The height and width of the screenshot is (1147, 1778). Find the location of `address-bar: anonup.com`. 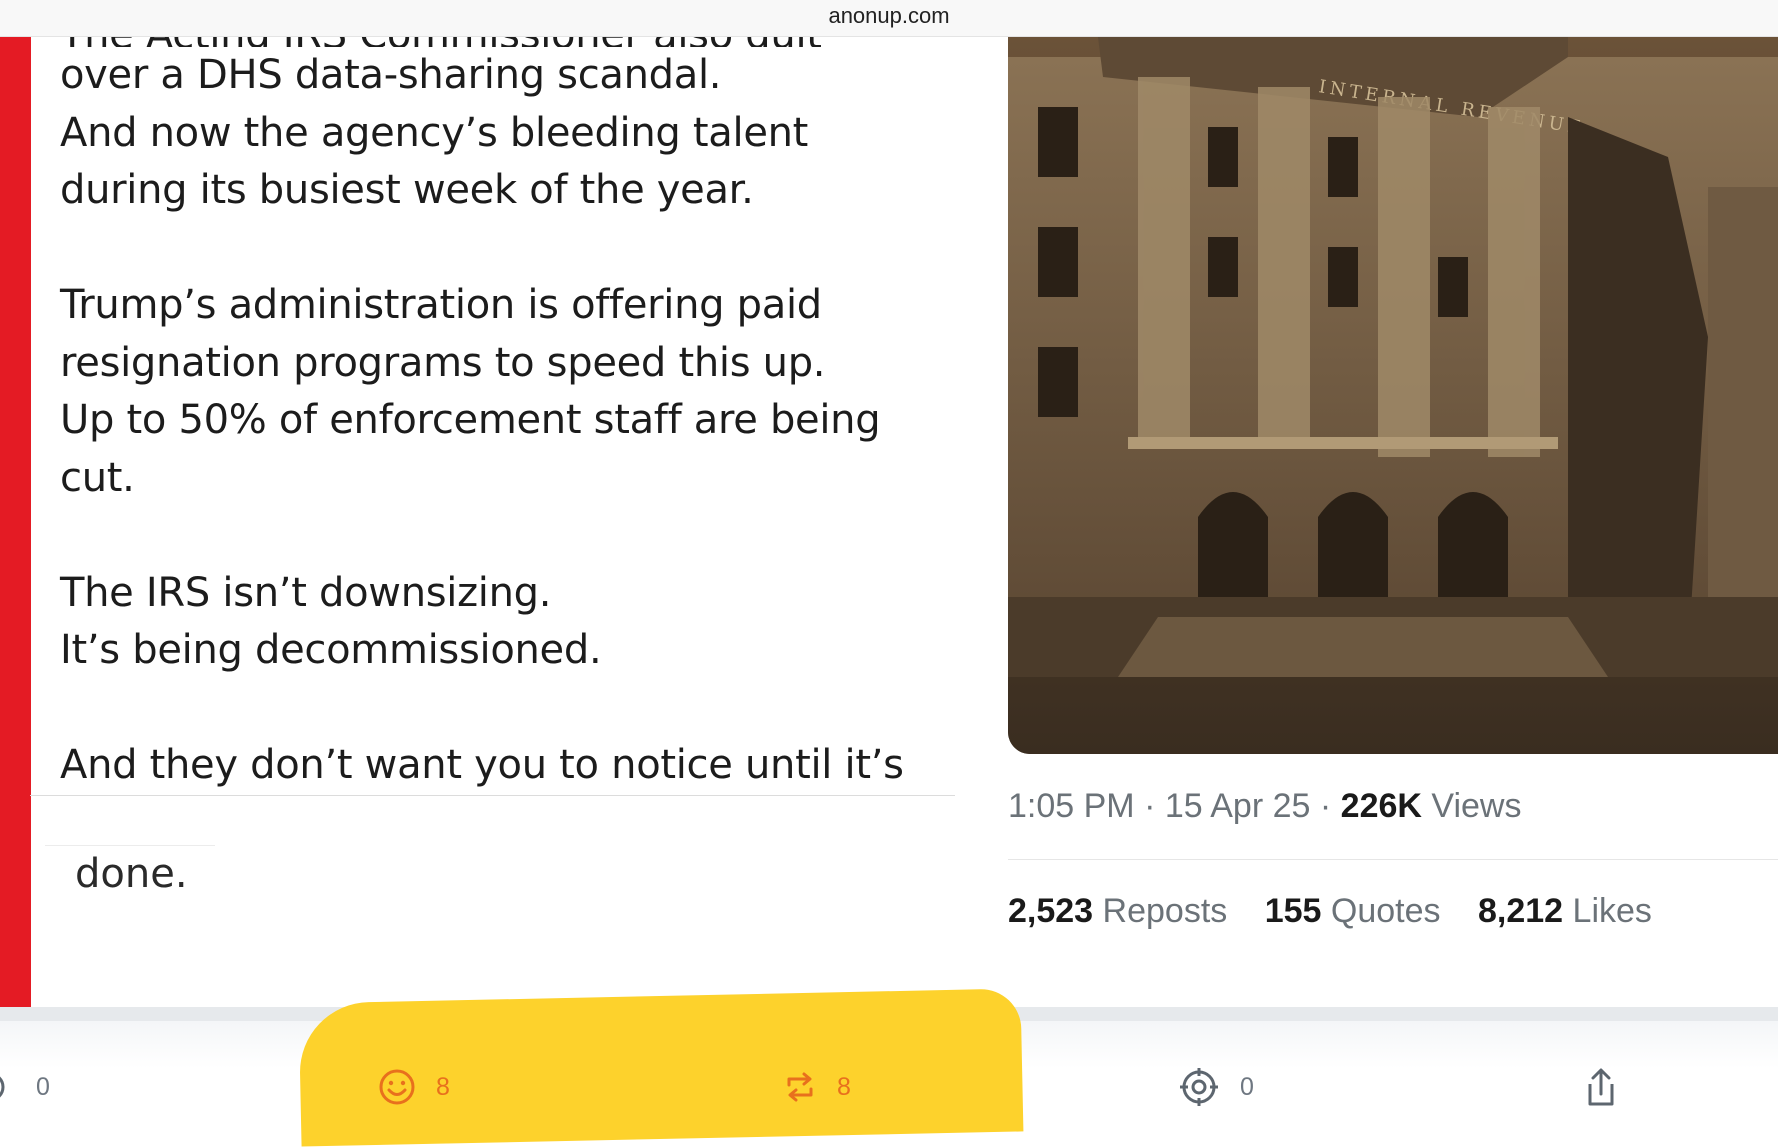

address-bar: anonup.com is located at coordinates (889, 18).